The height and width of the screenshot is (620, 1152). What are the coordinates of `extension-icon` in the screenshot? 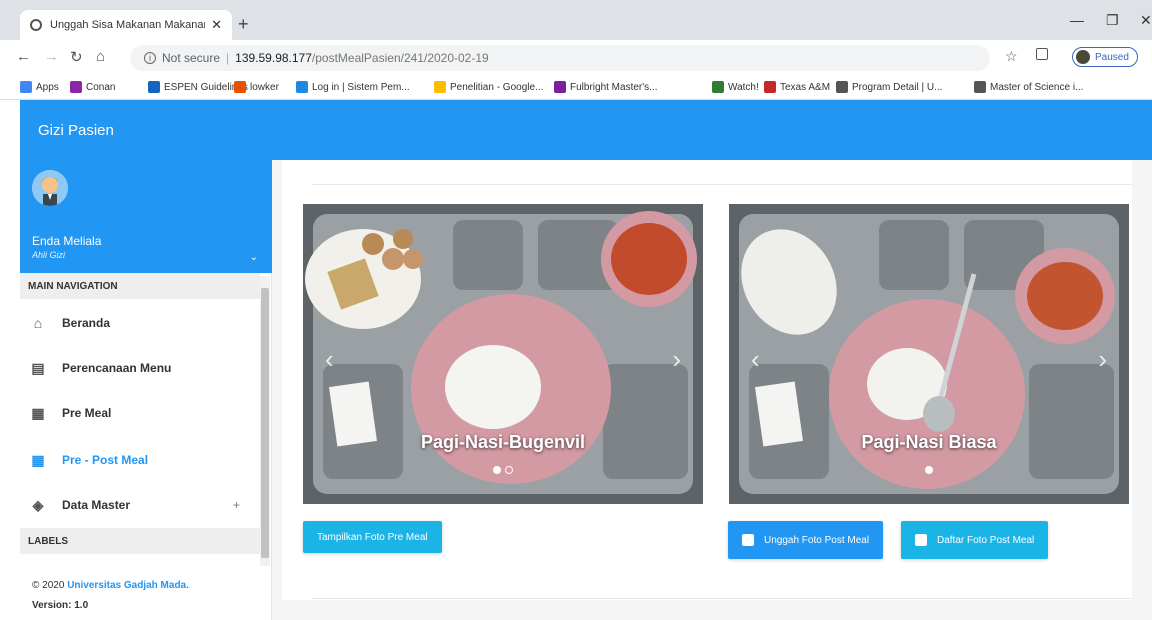 It's located at (1042, 54).